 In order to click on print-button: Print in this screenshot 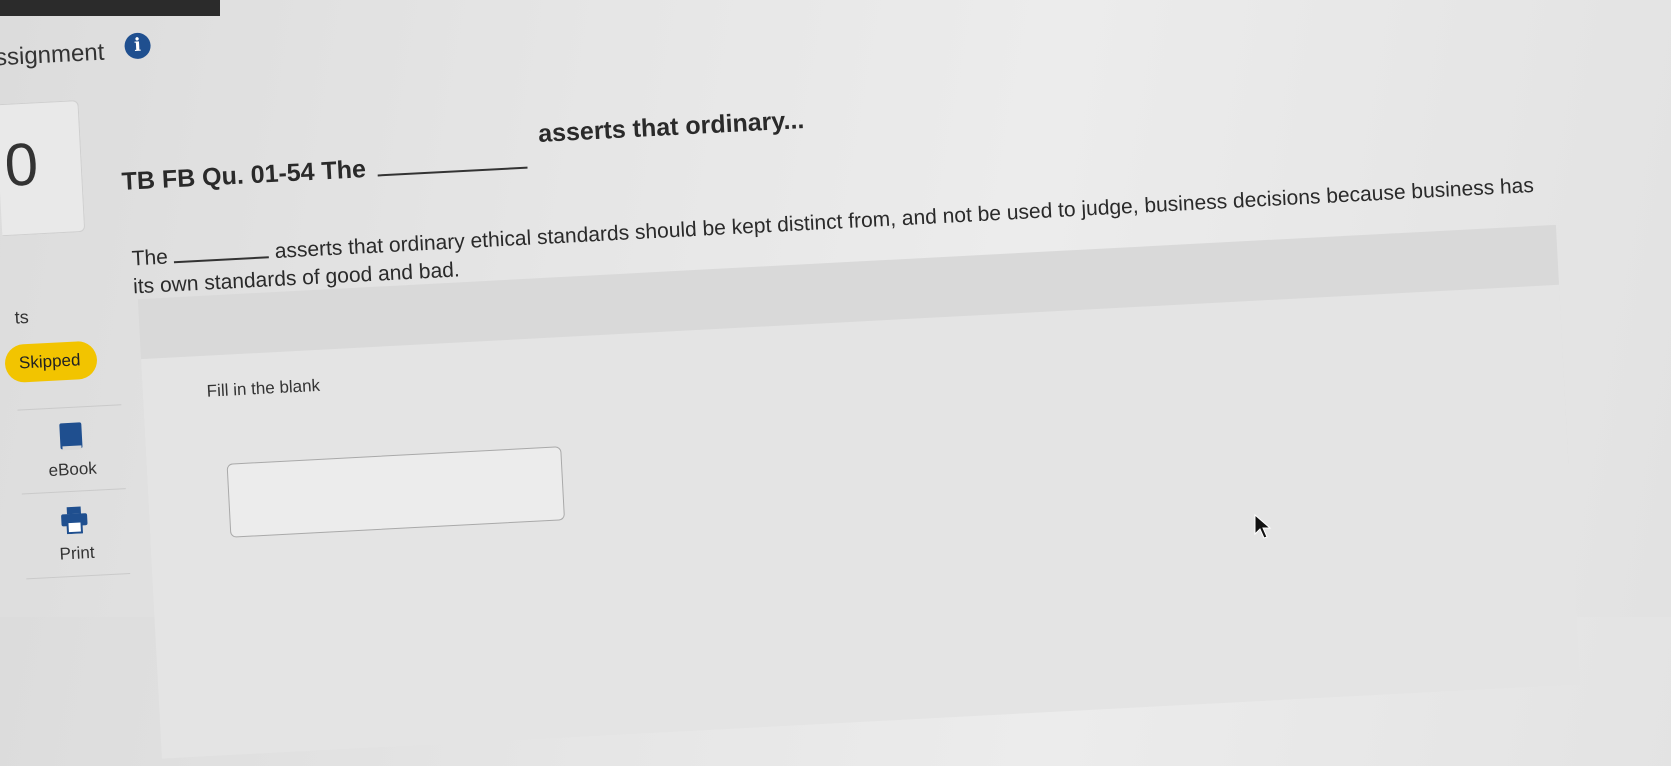, I will do `click(76, 534)`.